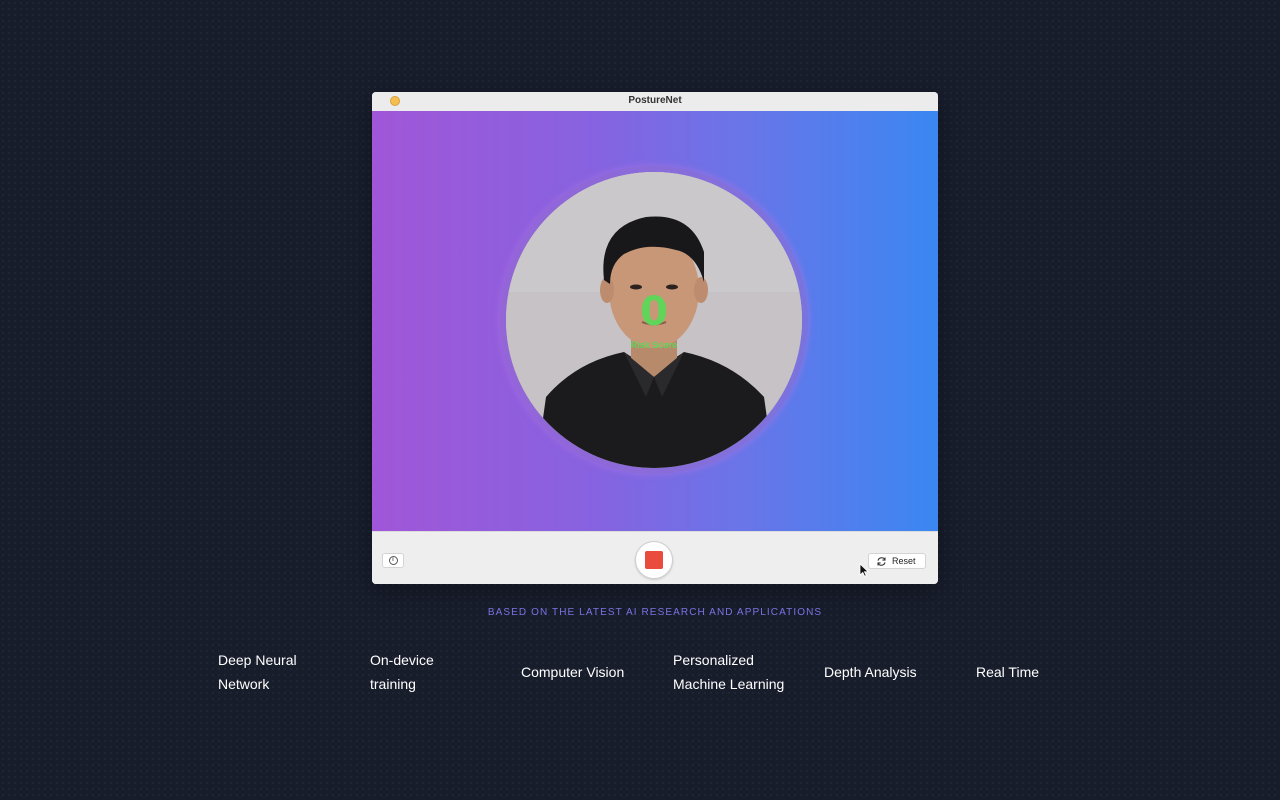 The width and height of the screenshot is (1280, 800). I want to click on risk-score-label: Risk Score, so click(654, 345).